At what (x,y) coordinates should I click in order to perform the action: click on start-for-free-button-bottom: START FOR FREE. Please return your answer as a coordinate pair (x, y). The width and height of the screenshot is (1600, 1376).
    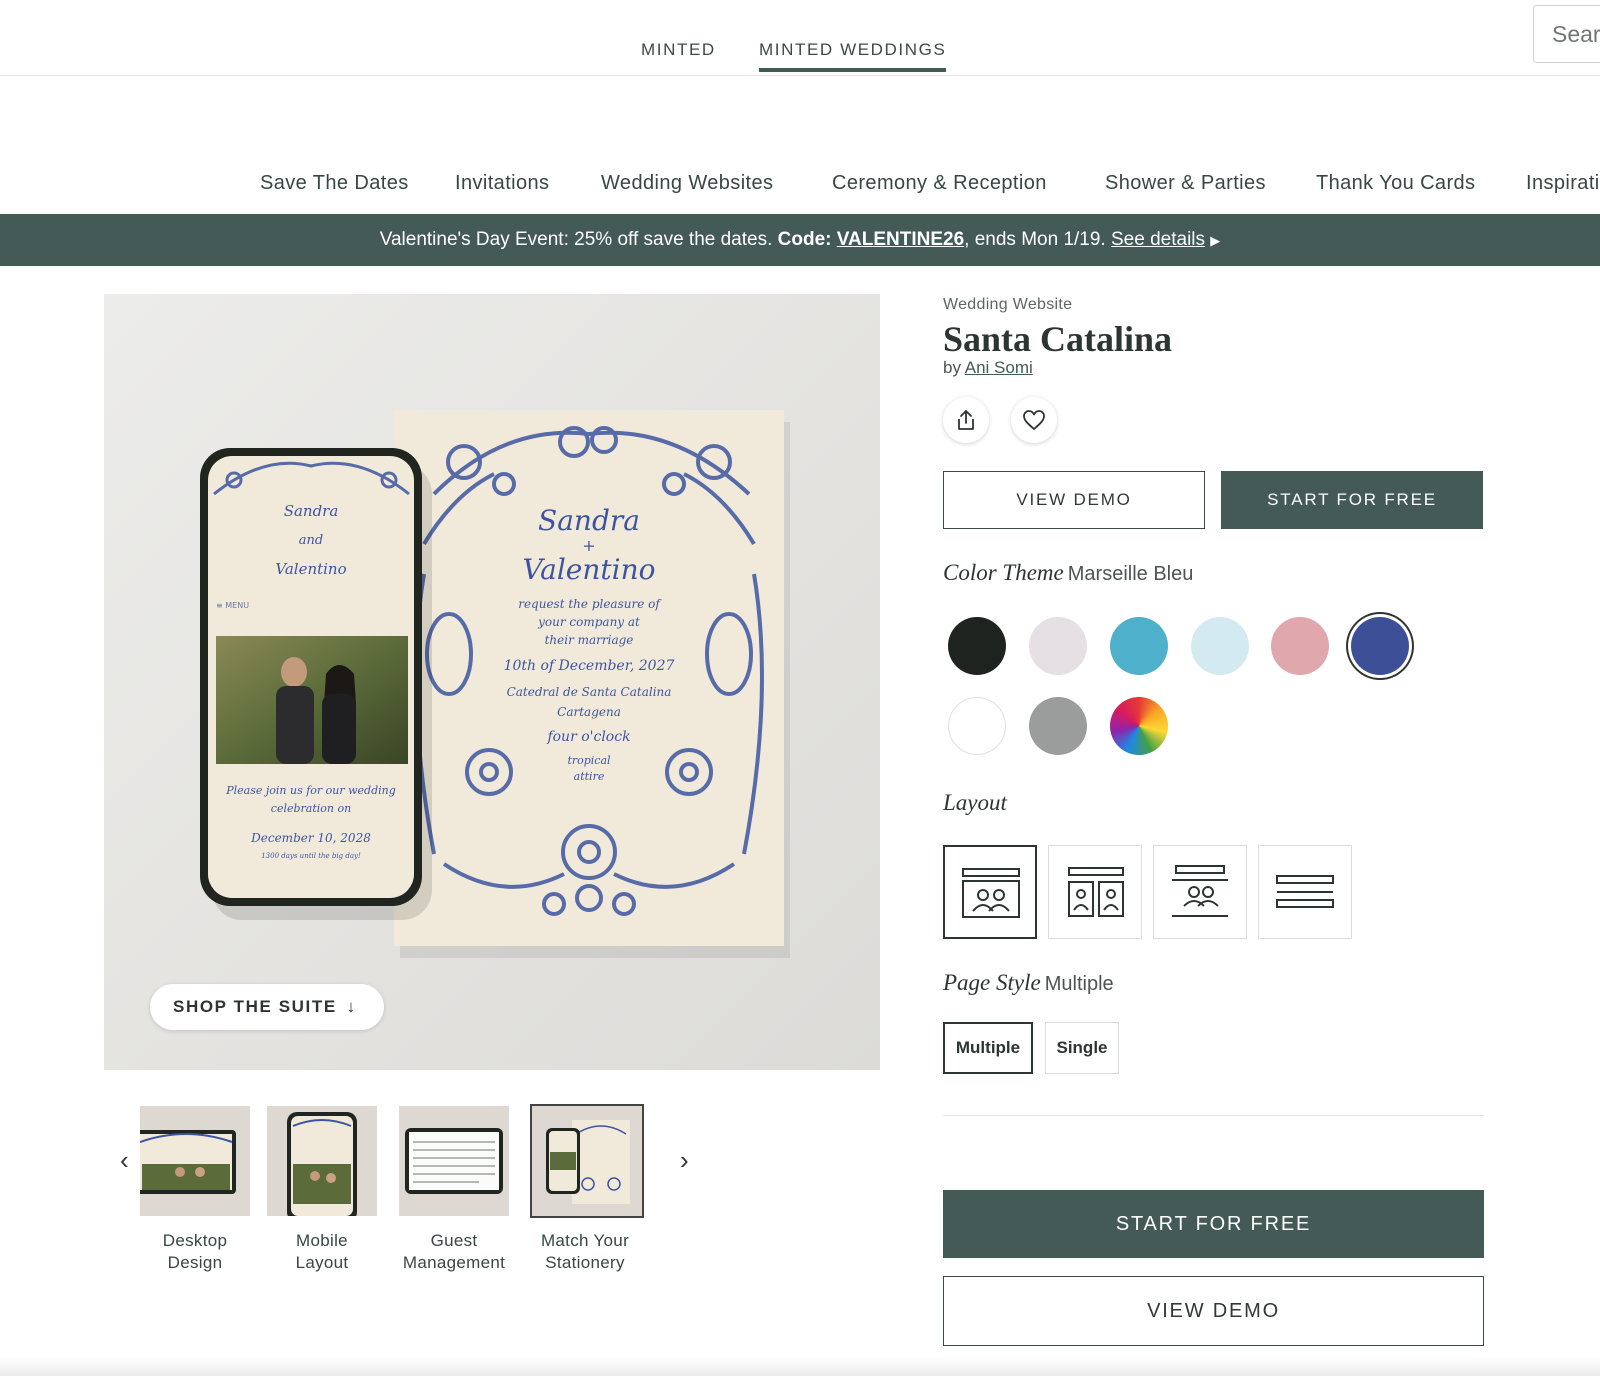
    Looking at the image, I should click on (1213, 1224).